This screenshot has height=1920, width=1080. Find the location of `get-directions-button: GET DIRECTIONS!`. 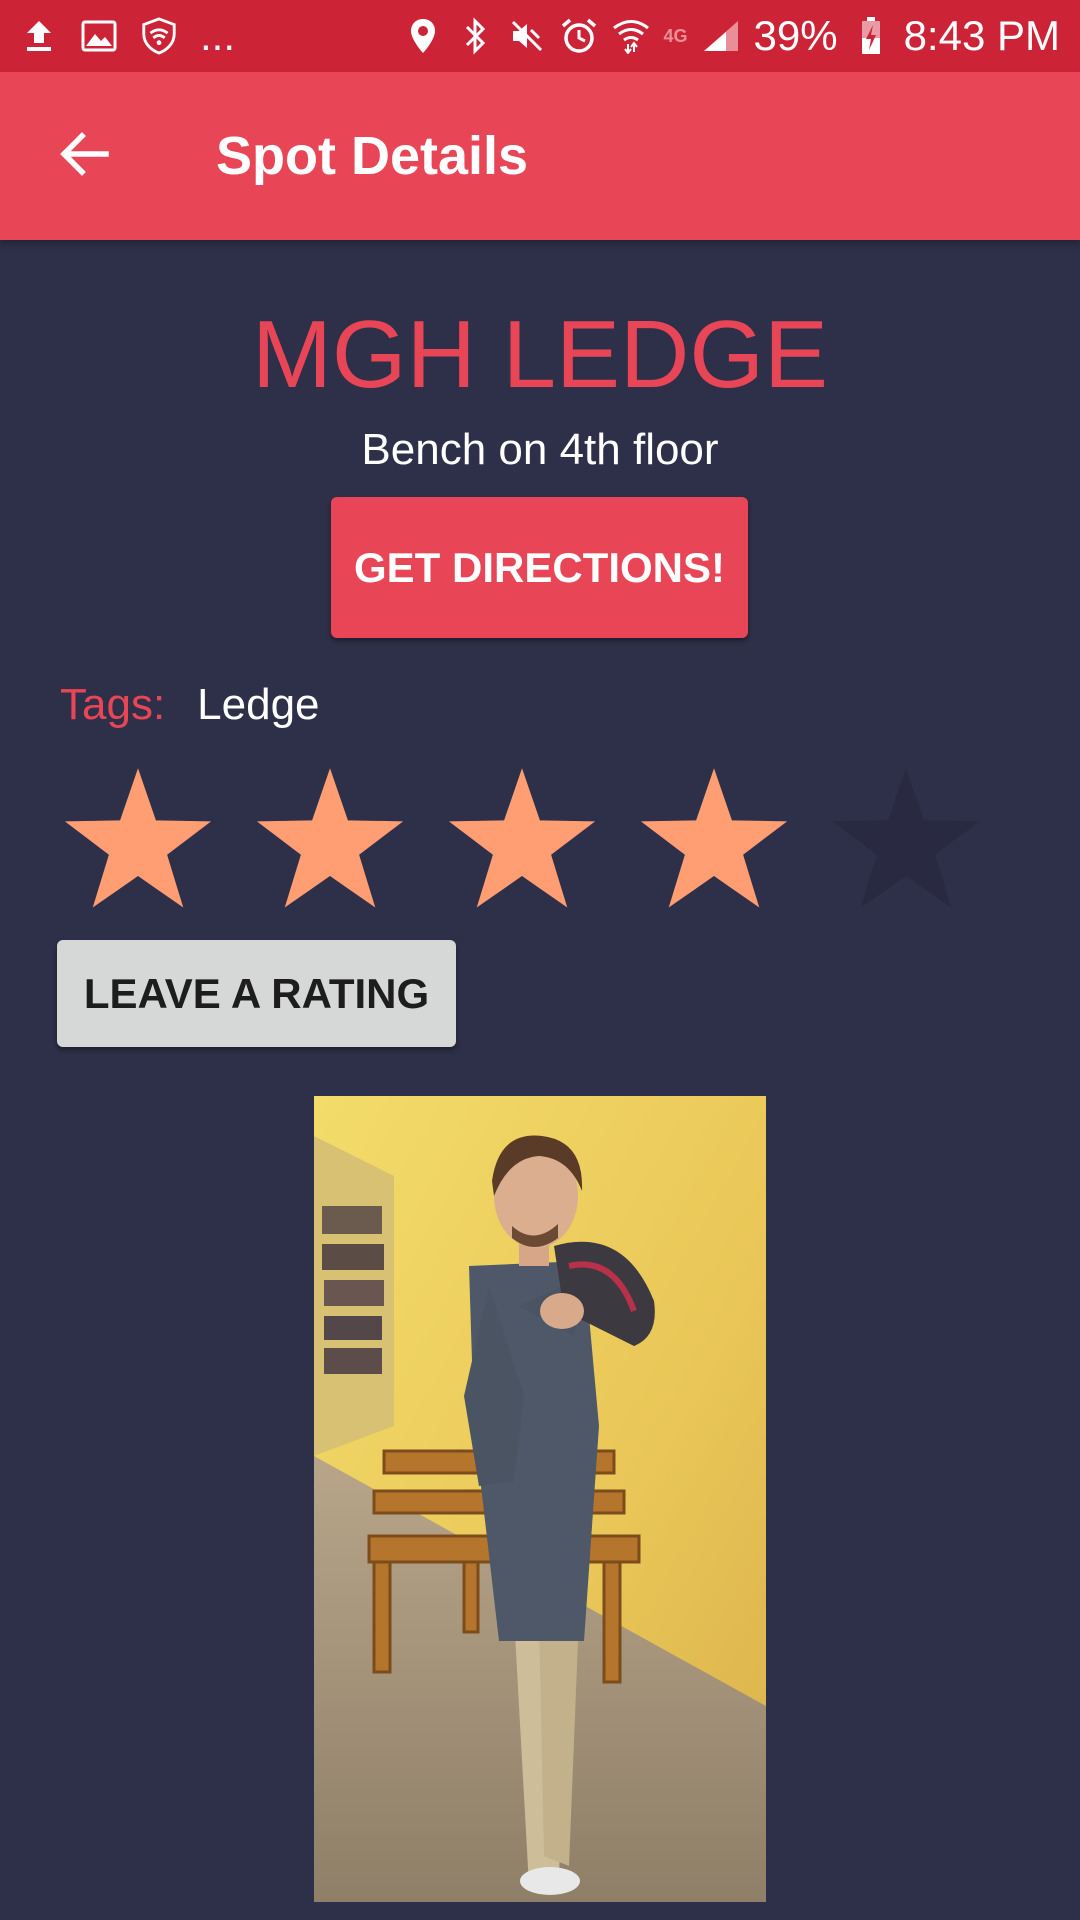

get-directions-button: GET DIRECTIONS! is located at coordinates (539, 567).